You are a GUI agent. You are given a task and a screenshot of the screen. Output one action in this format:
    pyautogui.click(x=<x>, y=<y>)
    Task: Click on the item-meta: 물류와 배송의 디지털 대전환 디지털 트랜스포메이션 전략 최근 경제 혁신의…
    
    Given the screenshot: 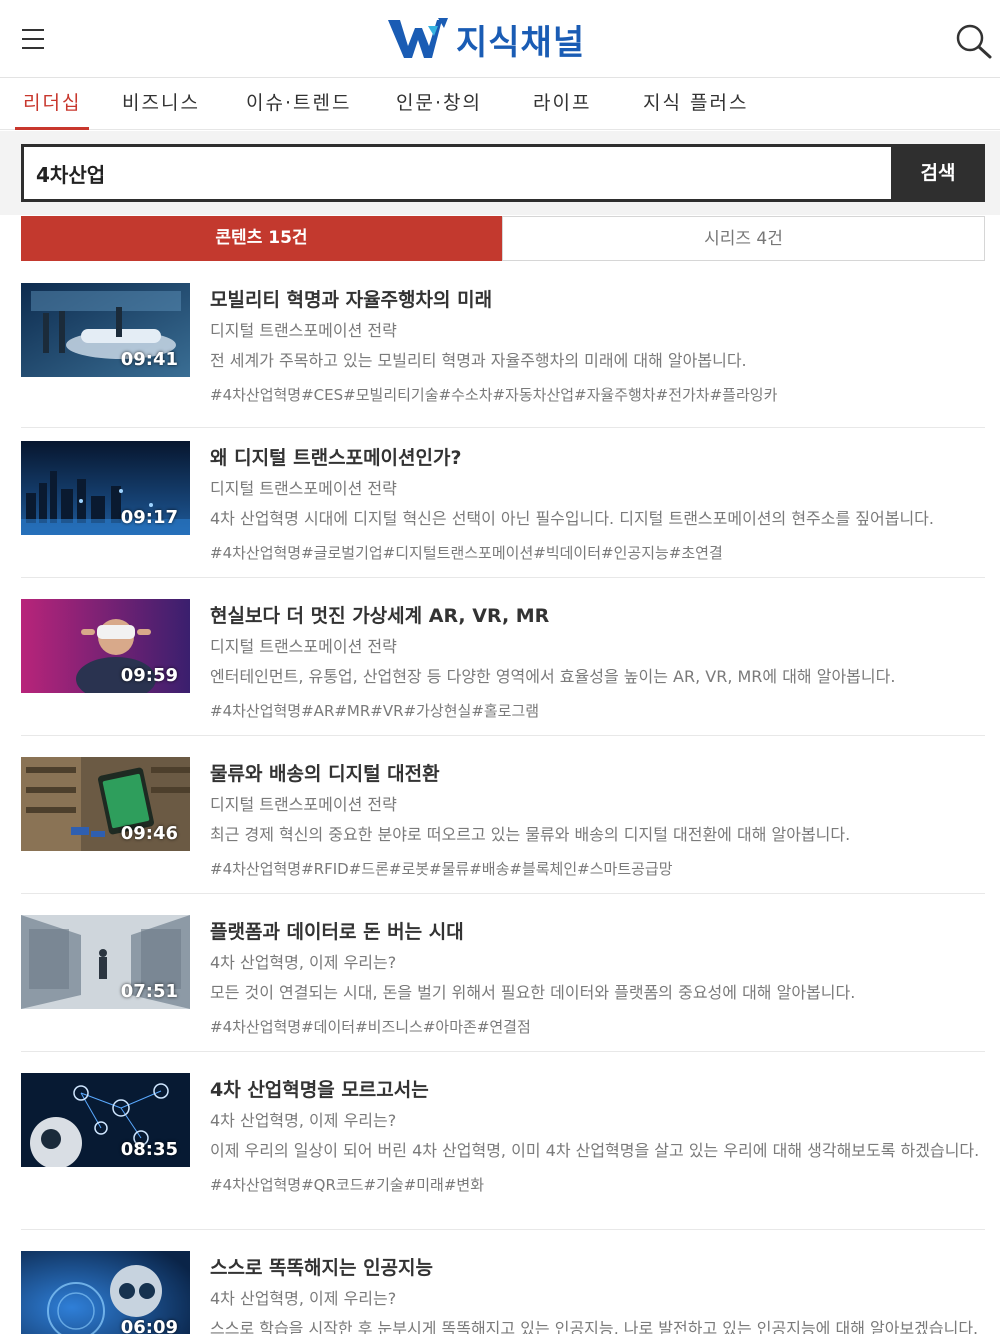 What is the action you would take?
    pyautogui.click(x=597, y=822)
    